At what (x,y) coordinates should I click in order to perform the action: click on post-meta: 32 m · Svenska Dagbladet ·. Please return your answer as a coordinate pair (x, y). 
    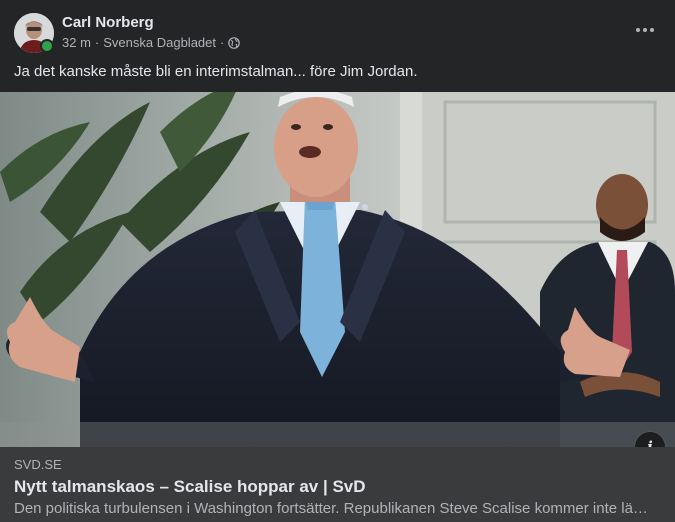
    Looking at the image, I should click on (151, 42).